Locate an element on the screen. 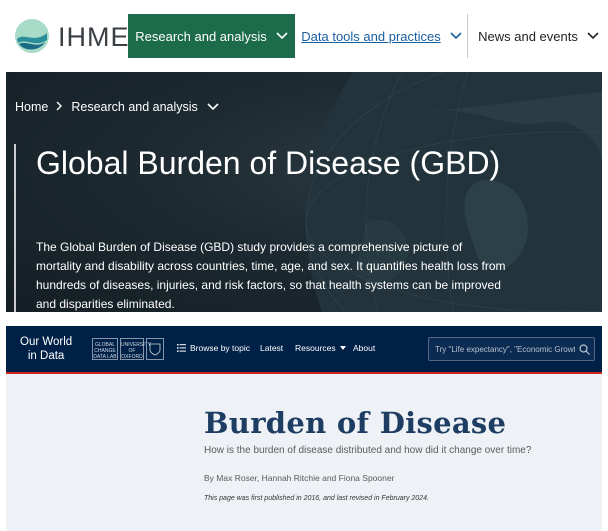 This screenshot has height=531, width=608. chevron-right-icon is located at coordinates (59, 107).